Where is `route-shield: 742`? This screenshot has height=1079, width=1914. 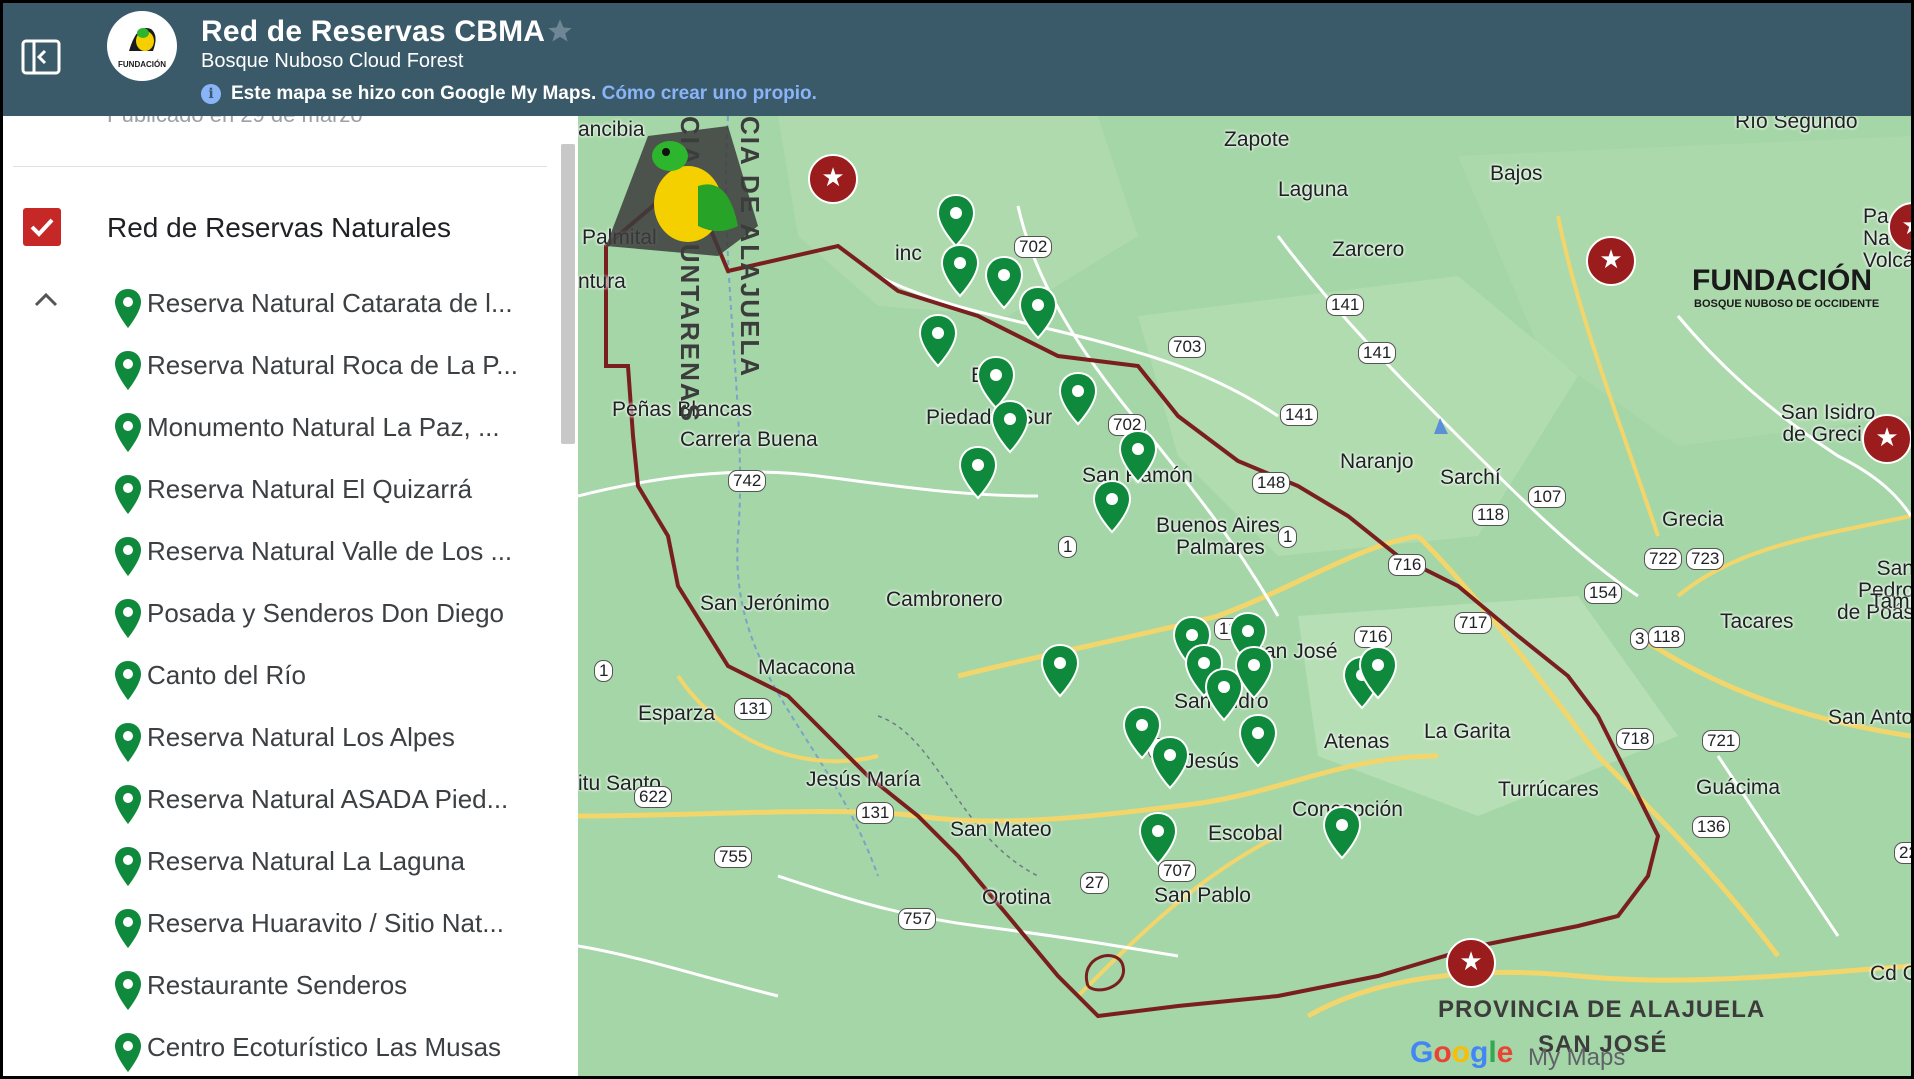 route-shield: 742 is located at coordinates (747, 481).